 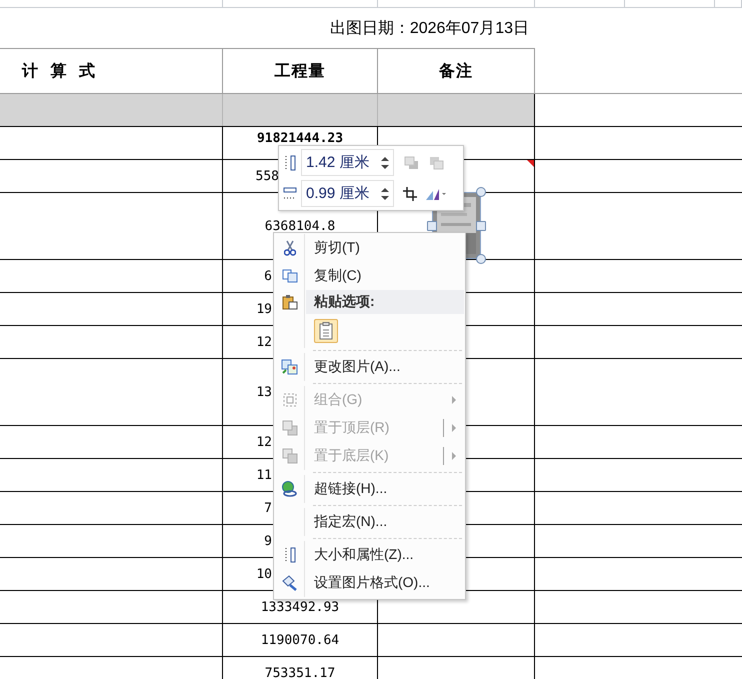 I want to click on size-icon, so click(x=289, y=555).